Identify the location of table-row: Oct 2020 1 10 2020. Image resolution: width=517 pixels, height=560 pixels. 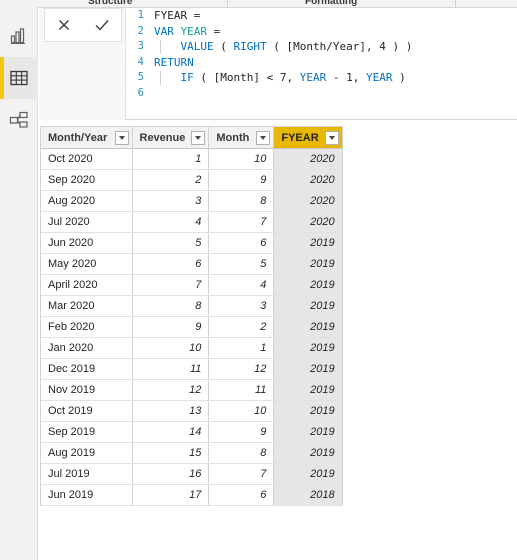
(192, 159).